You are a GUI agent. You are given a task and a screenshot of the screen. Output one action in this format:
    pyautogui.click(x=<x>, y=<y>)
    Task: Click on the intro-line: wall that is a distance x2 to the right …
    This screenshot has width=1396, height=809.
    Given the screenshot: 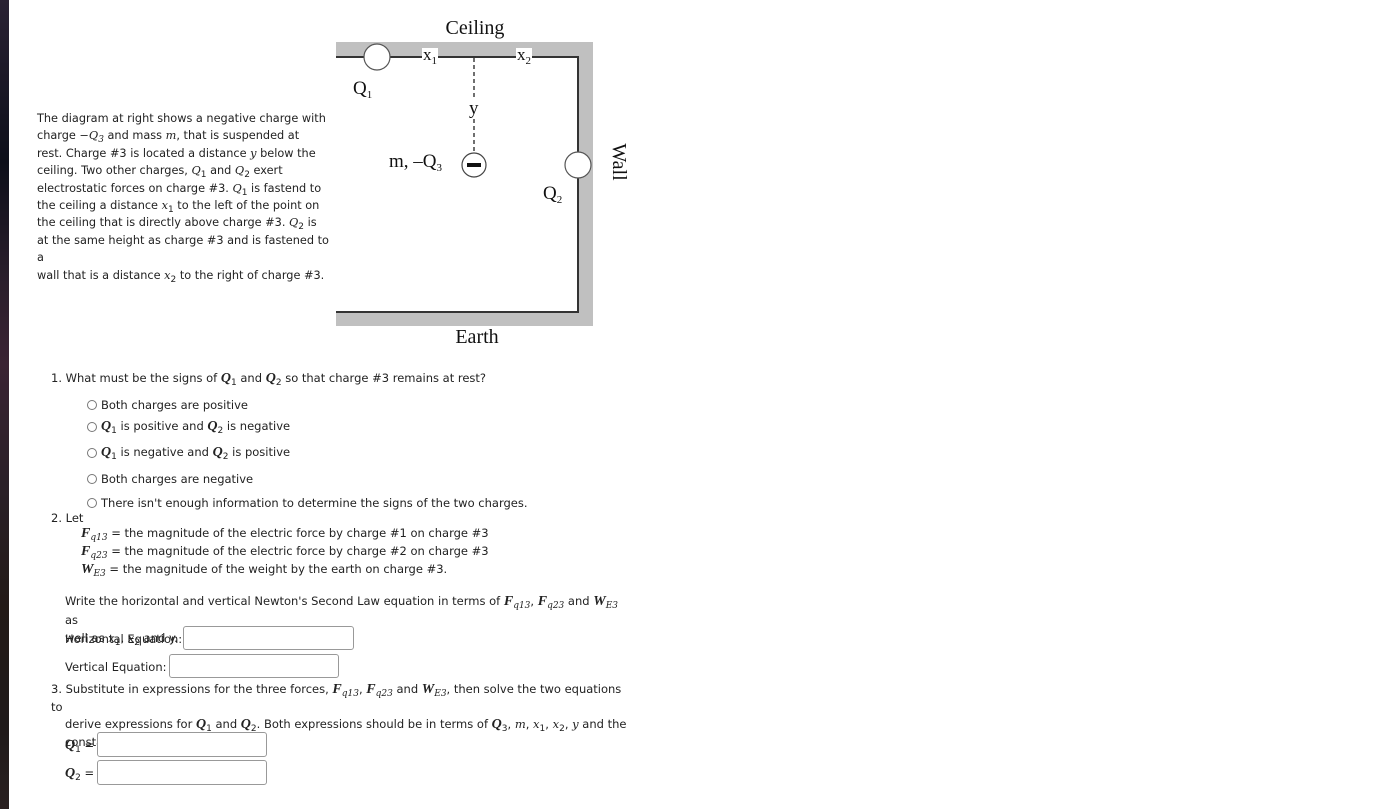 What is the action you would take?
    pyautogui.click(x=181, y=276)
    